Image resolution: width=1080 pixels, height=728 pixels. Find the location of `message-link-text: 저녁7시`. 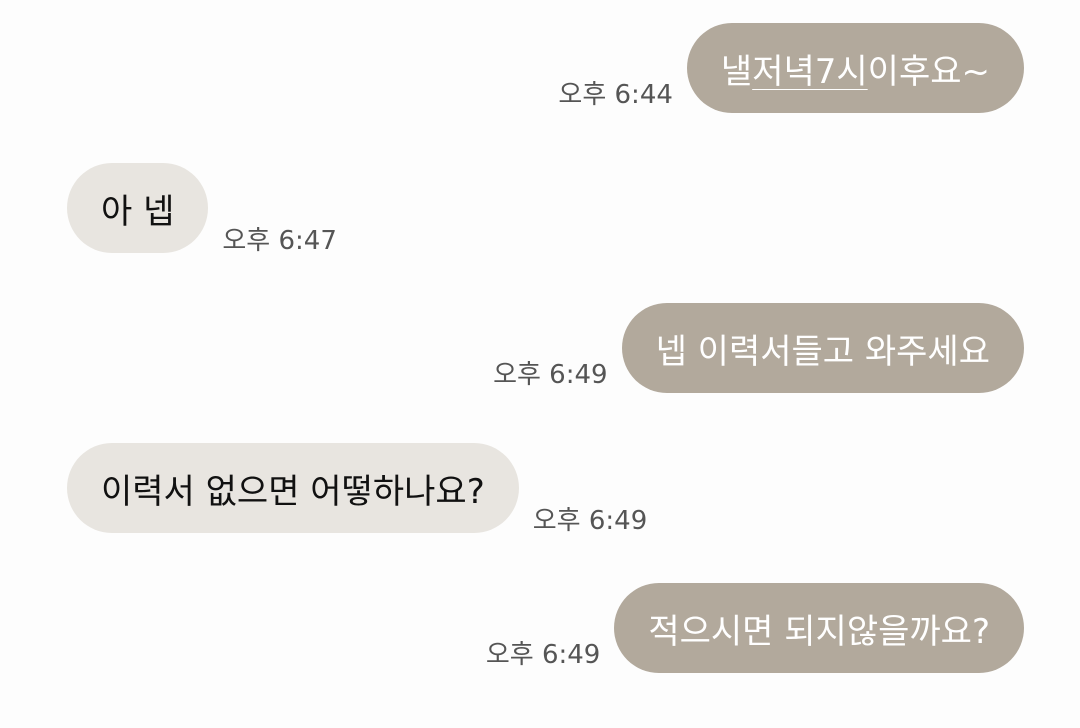

message-link-text: 저녁7시 is located at coordinates (809, 68).